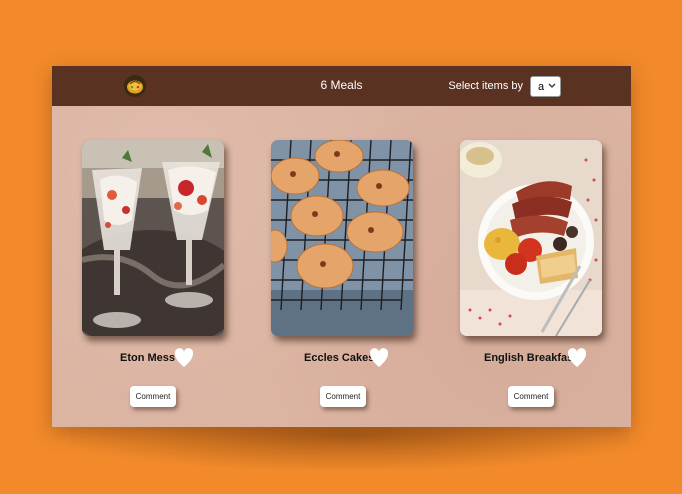  What do you see at coordinates (148, 358) in the screenshot?
I see `meal-name: Eton Mess` at bounding box center [148, 358].